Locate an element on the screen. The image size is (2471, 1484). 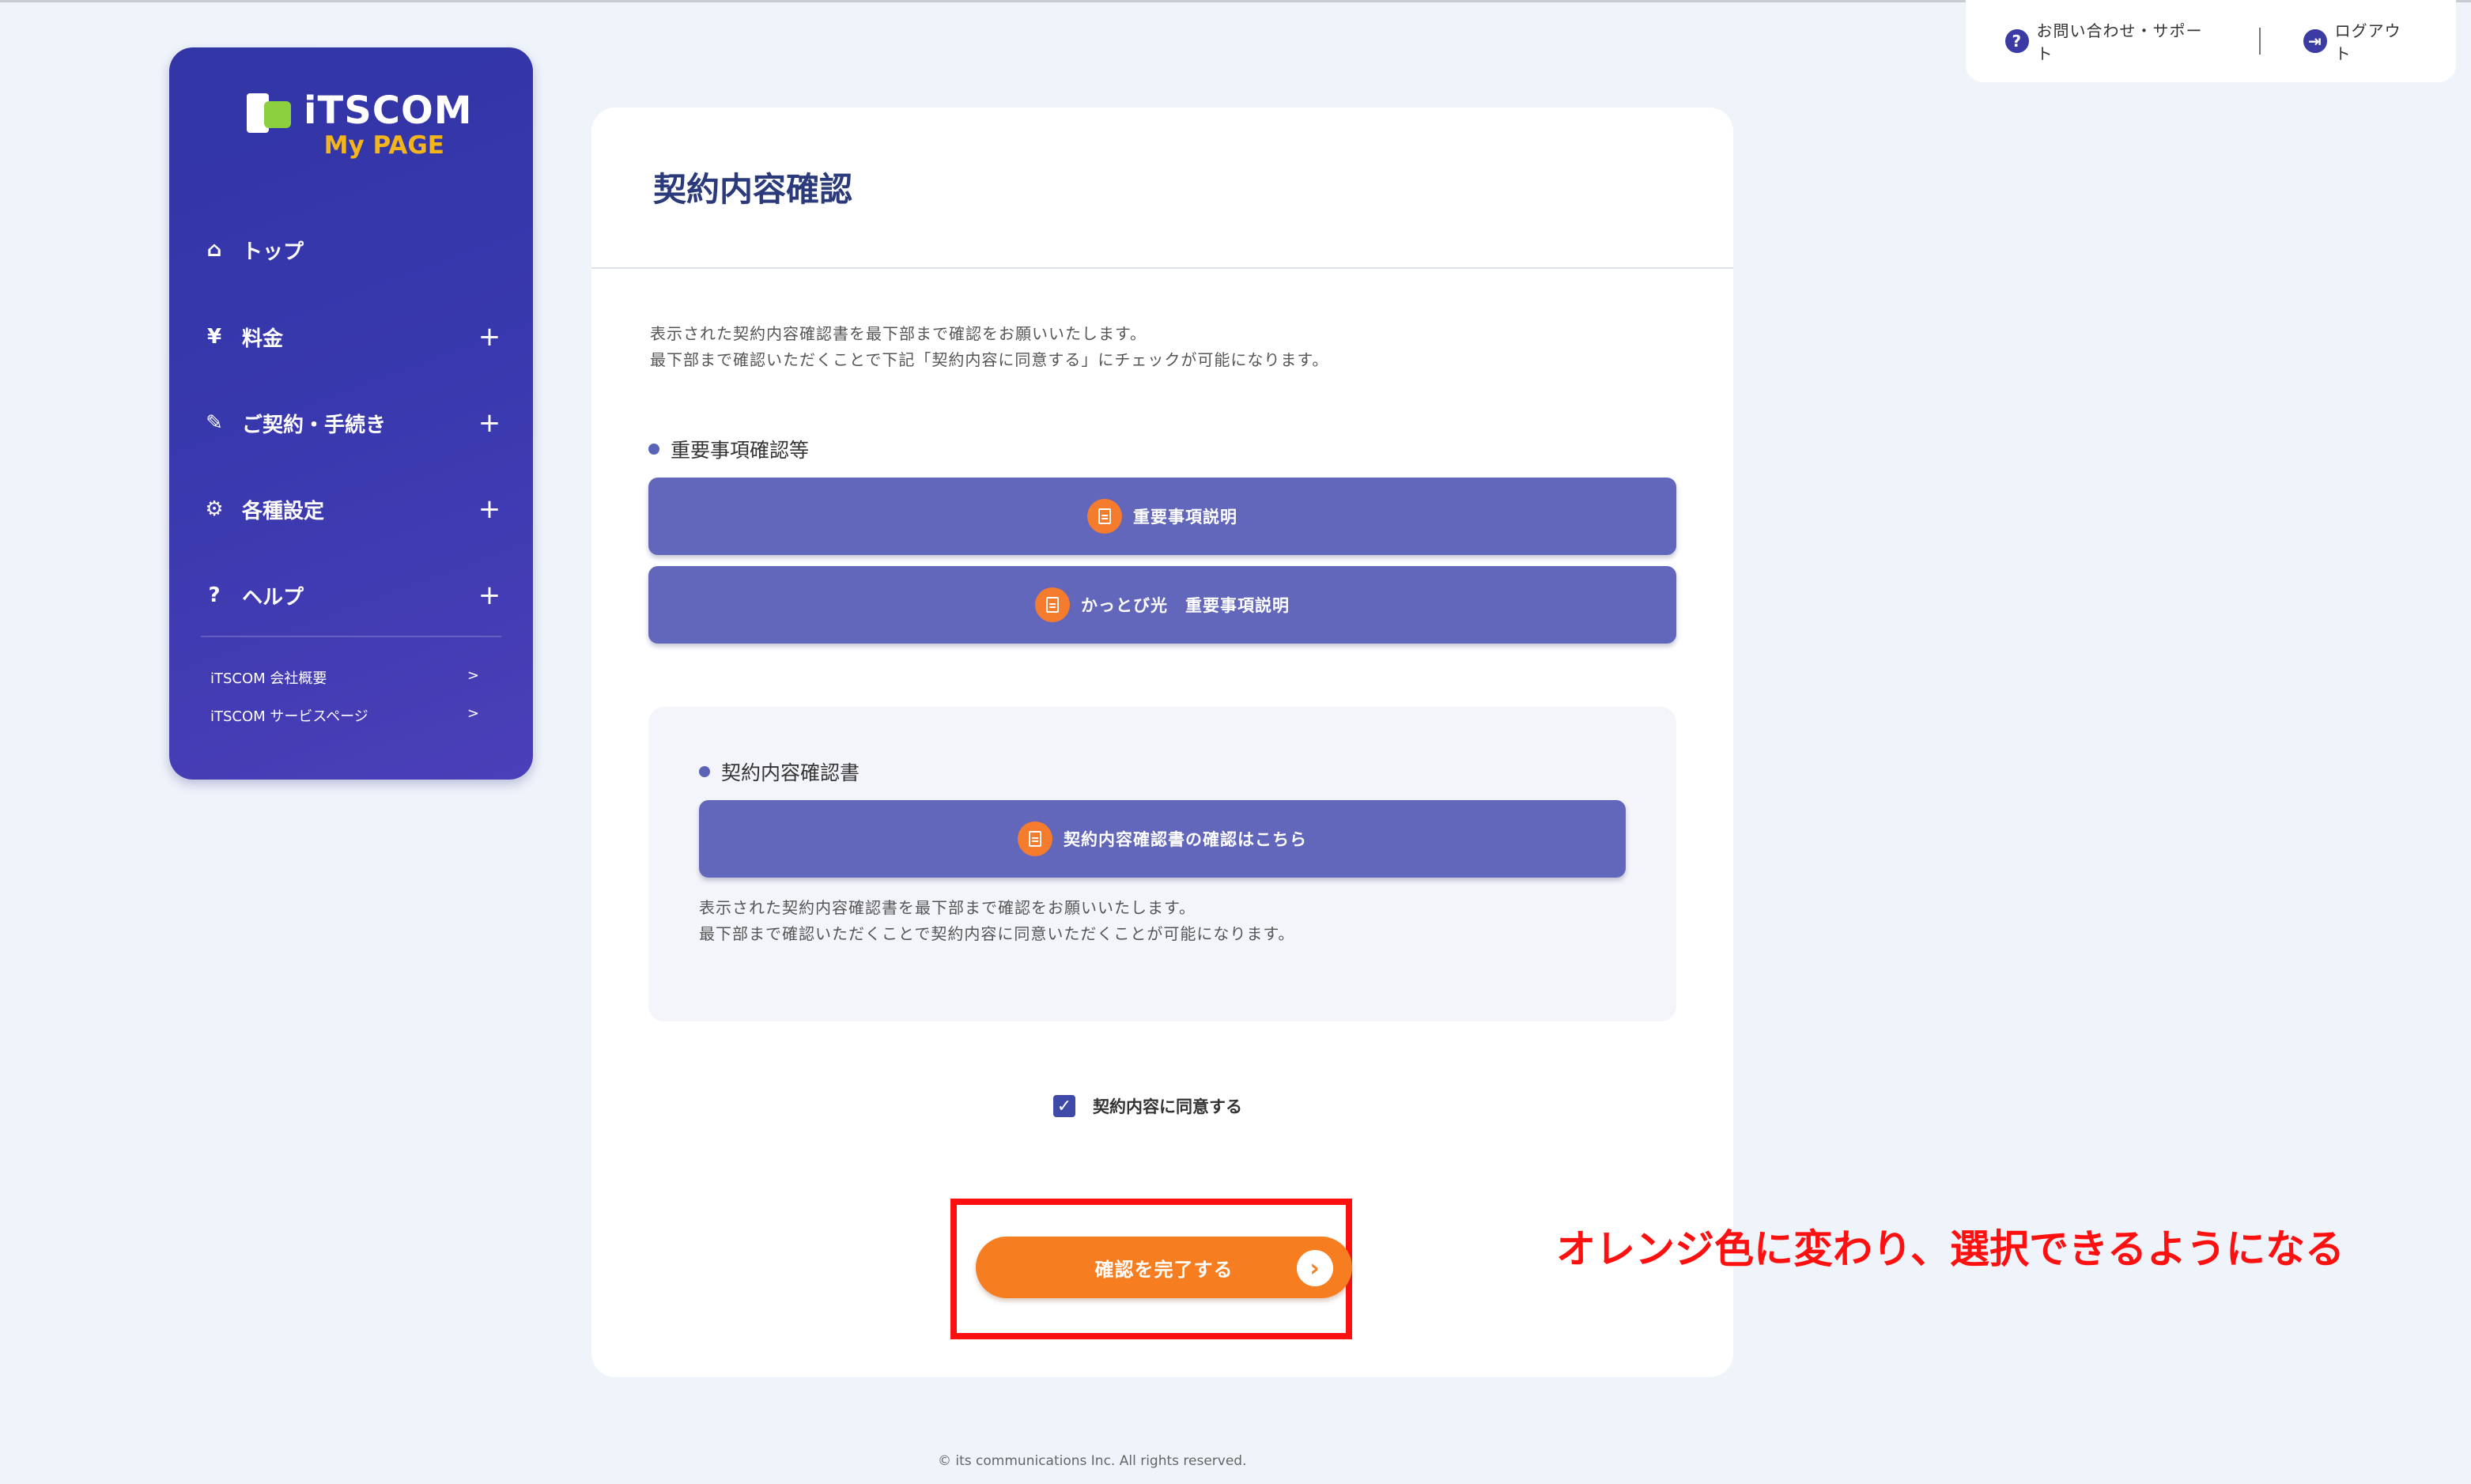
gear-icon: ⚙ is located at coordinates (214, 509).